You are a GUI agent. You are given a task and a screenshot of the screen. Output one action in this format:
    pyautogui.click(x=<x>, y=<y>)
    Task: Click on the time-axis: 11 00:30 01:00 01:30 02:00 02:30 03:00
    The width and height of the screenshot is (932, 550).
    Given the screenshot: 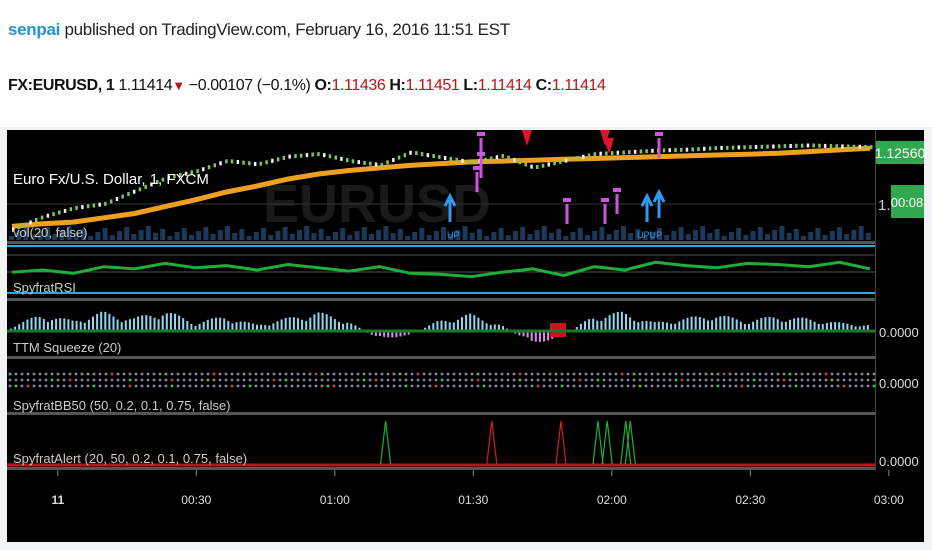 What is the action you would take?
    pyautogui.click(x=477, y=488)
    